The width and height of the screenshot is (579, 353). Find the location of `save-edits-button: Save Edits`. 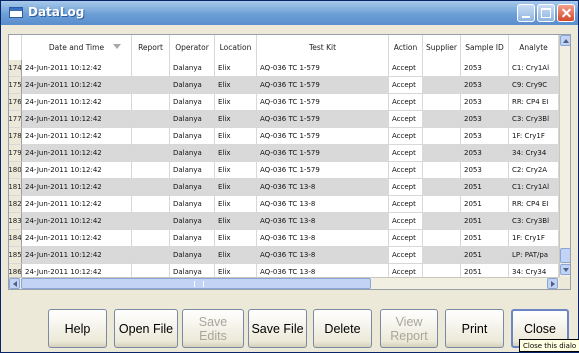

save-edits-button: Save Edits is located at coordinates (213, 328).